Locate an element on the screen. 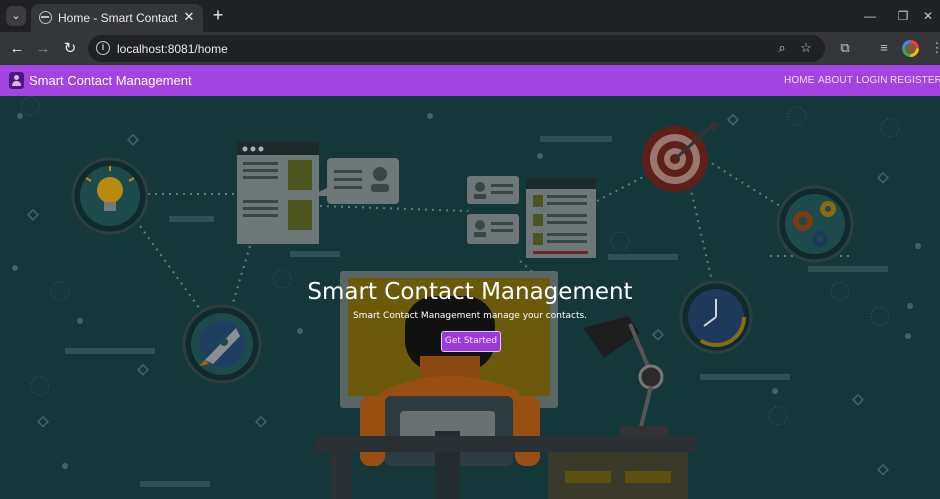 The height and width of the screenshot is (499, 940). gears-icon is located at coordinates (815, 224).